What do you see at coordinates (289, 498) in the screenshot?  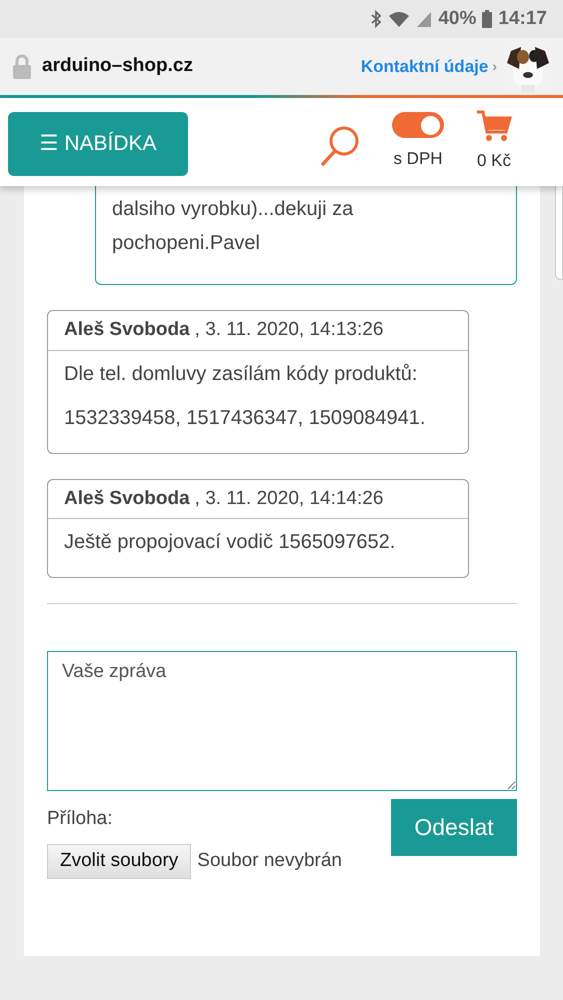 I see `comment-date: , 3. 11. 2020, 14:14:26` at bounding box center [289, 498].